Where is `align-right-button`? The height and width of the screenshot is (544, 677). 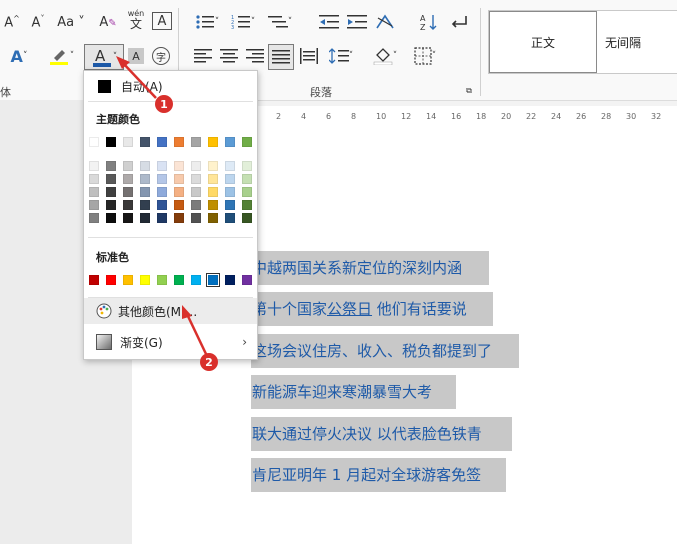
align-right-button is located at coordinates (255, 56).